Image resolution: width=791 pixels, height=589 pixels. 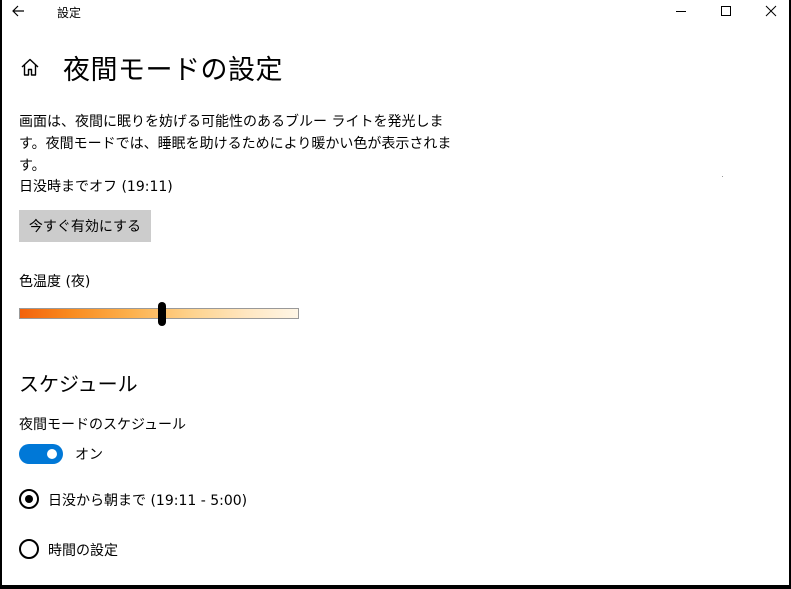 What do you see at coordinates (29, 499) in the screenshot?
I see `radio-sunset-to-sunrise` at bounding box center [29, 499].